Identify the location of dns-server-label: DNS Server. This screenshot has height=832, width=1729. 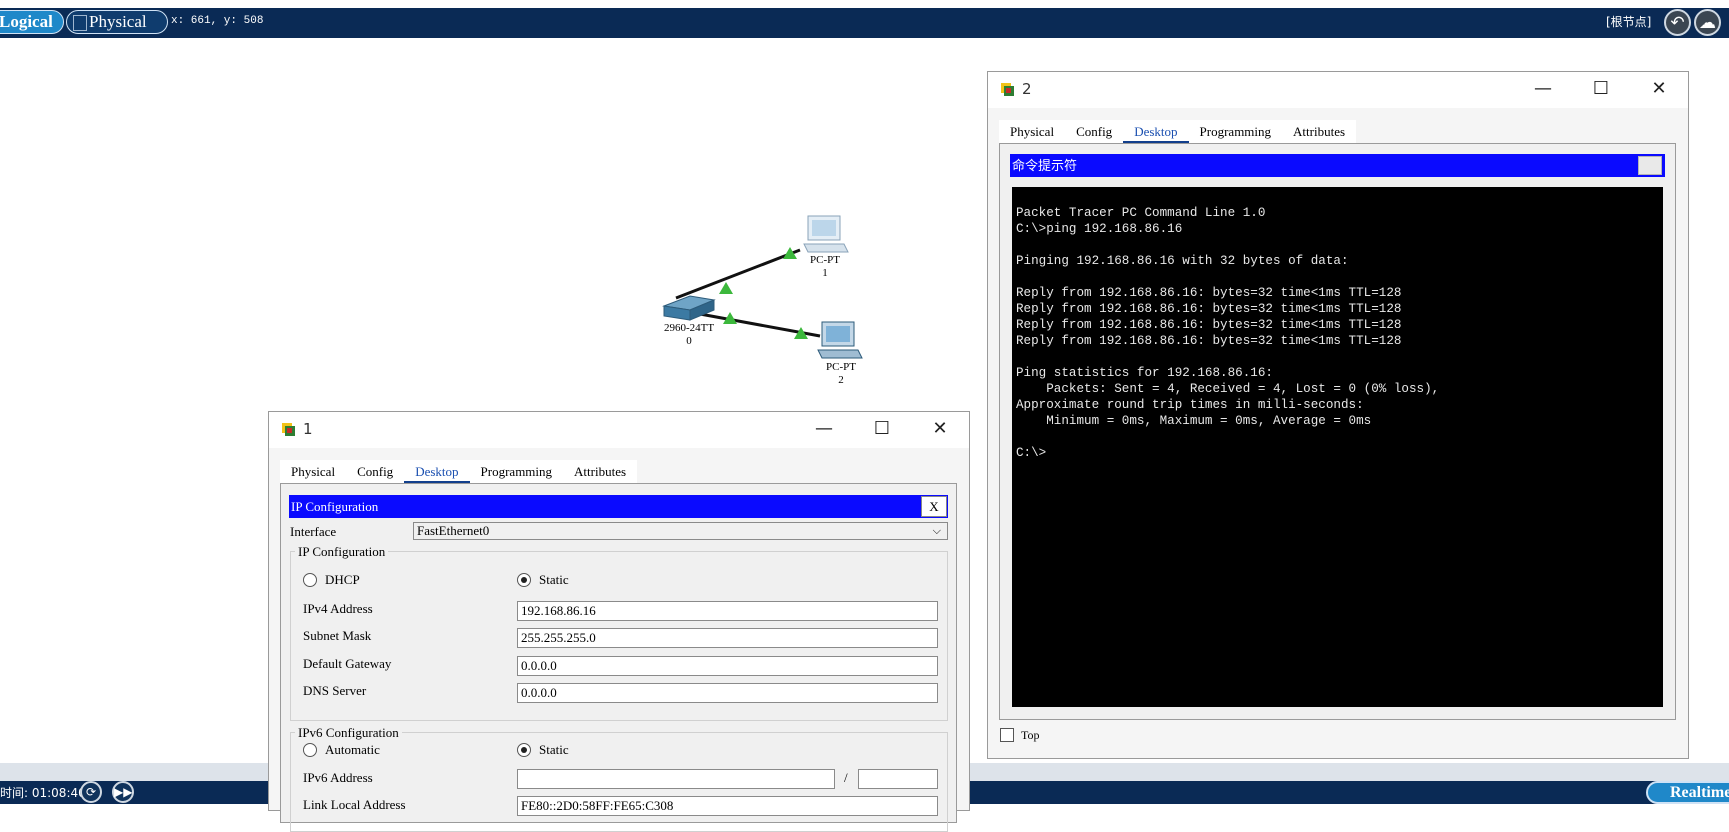
(335, 690).